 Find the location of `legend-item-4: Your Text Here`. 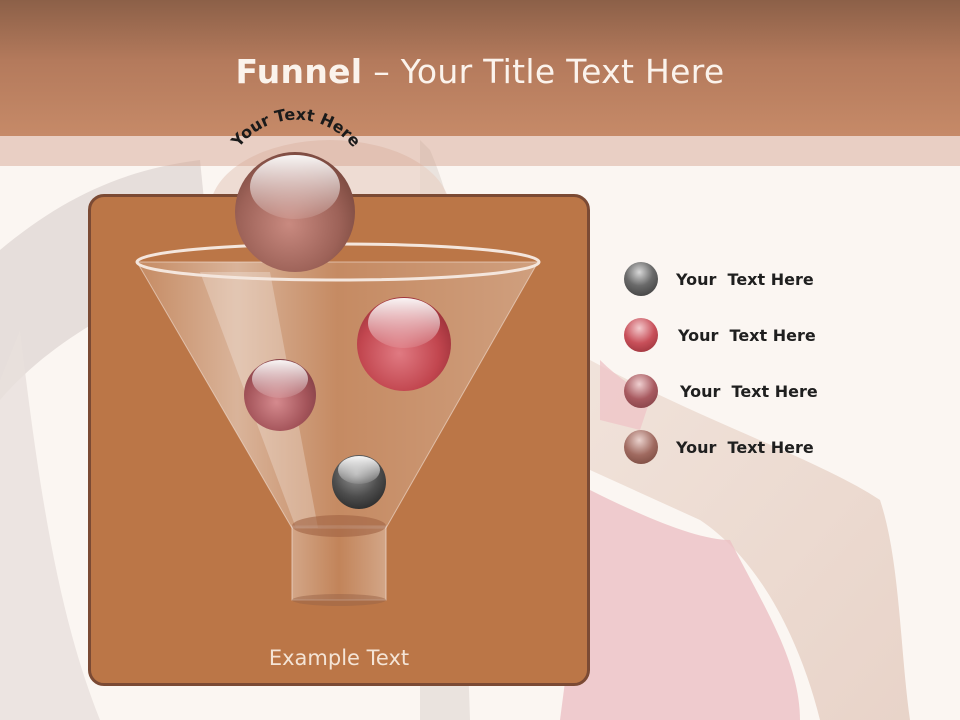

legend-item-4: Your Text Here is located at coordinates (719, 447).